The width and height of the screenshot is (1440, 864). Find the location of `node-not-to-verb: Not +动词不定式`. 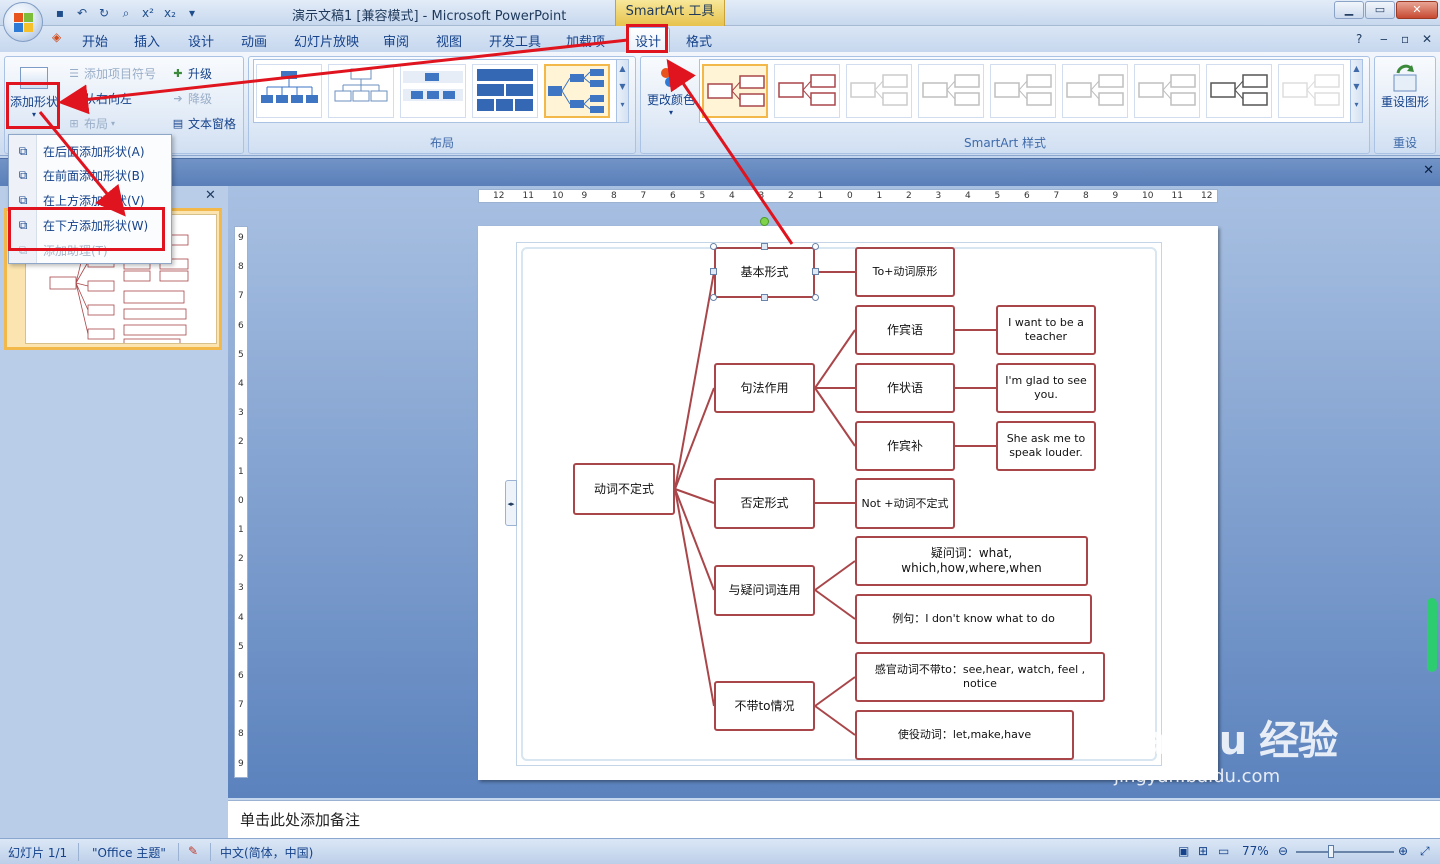

node-not-to-verb: Not +动词不定式 is located at coordinates (905, 503).